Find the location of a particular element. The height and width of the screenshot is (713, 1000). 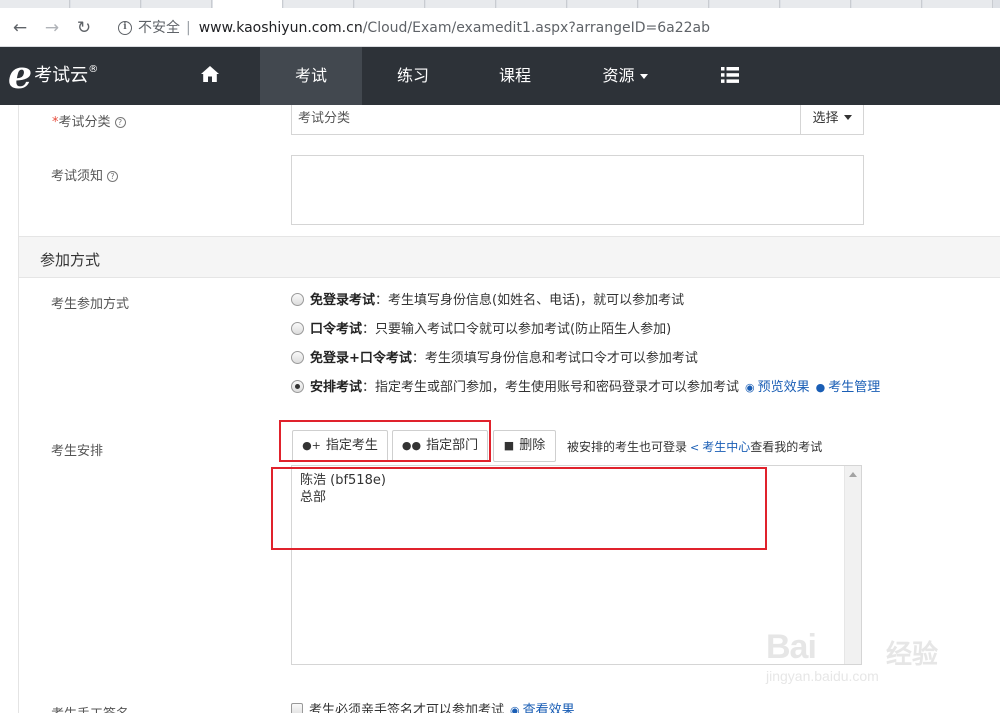

hint-suffix: 查看我的考试 is located at coordinates (786, 447).